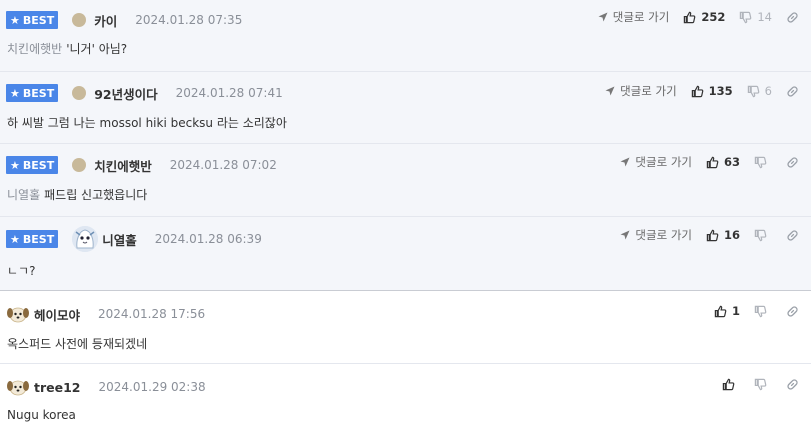  I want to click on comment-date: 2024.01.28 06:39, so click(208, 239).